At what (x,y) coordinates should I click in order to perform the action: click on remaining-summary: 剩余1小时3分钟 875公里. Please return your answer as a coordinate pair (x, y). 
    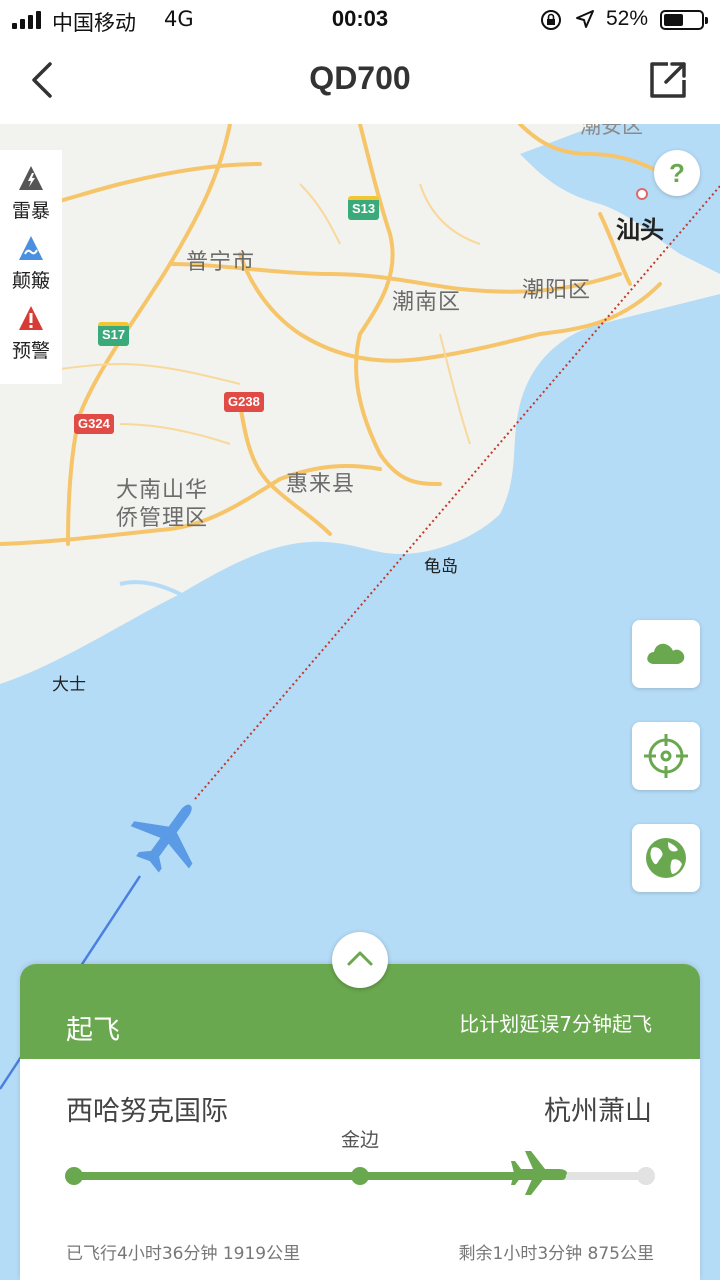
    Looking at the image, I should click on (556, 1254).